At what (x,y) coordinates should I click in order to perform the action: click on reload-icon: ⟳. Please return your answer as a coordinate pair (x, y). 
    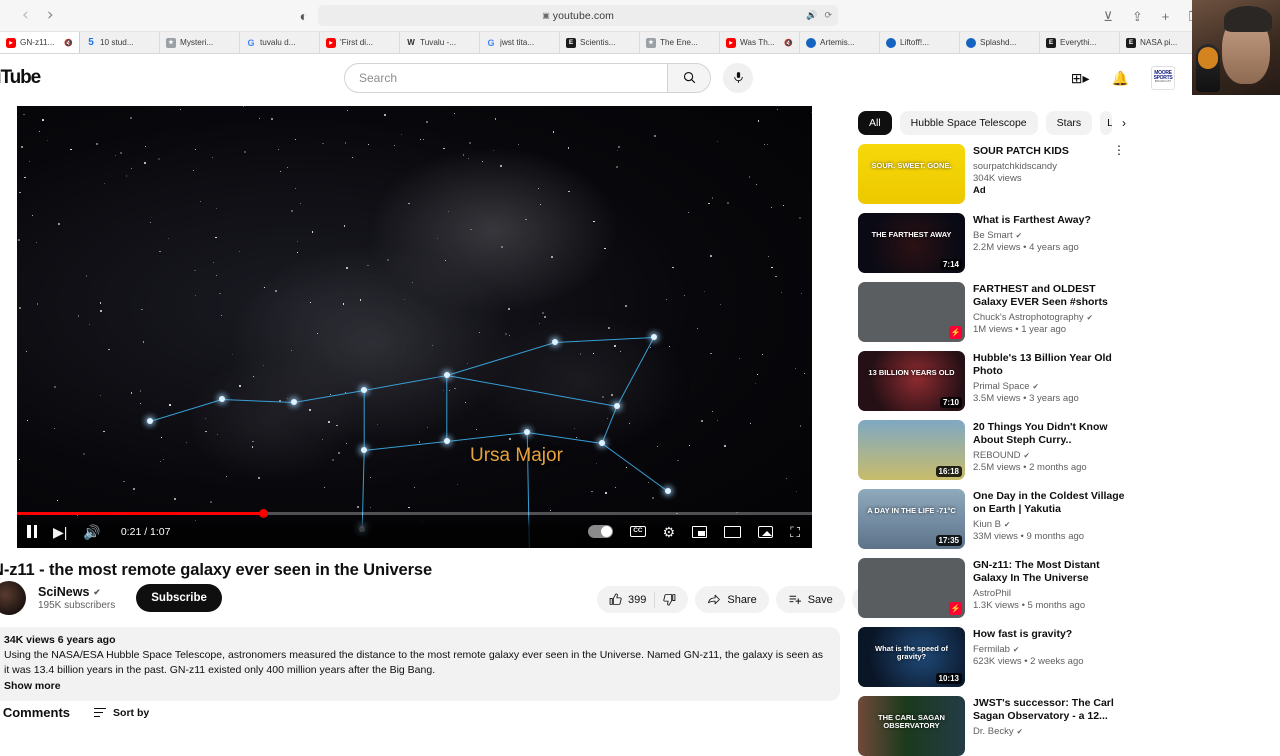
    Looking at the image, I should click on (829, 15).